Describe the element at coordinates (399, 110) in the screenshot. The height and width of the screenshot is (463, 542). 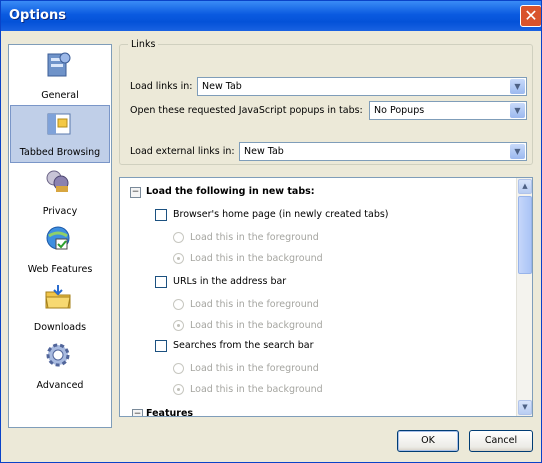
I see `popups-value: No Popups` at that location.